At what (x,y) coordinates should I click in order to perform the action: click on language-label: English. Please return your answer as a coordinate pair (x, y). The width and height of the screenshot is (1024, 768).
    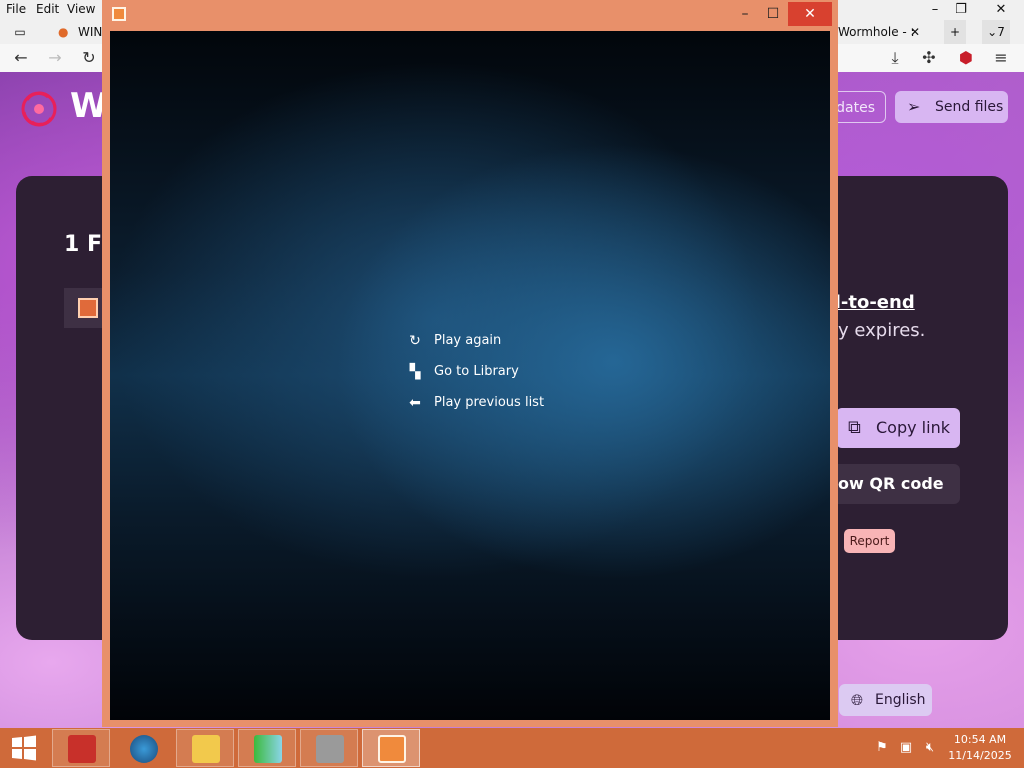
    Looking at the image, I should click on (900, 700).